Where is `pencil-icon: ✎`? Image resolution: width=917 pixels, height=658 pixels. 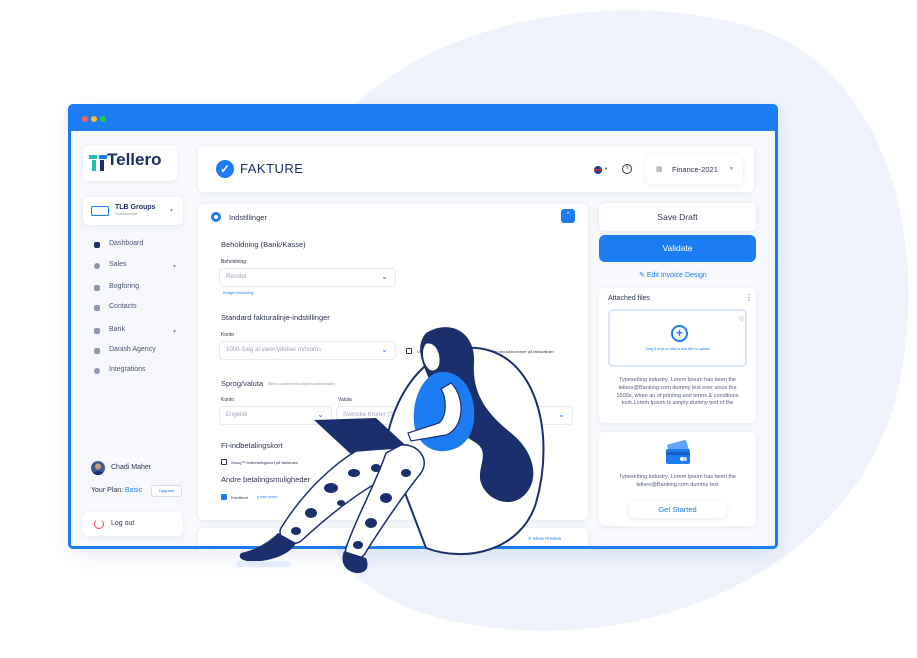 pencil-icon: ✎ is located at coordinates (642, 275).